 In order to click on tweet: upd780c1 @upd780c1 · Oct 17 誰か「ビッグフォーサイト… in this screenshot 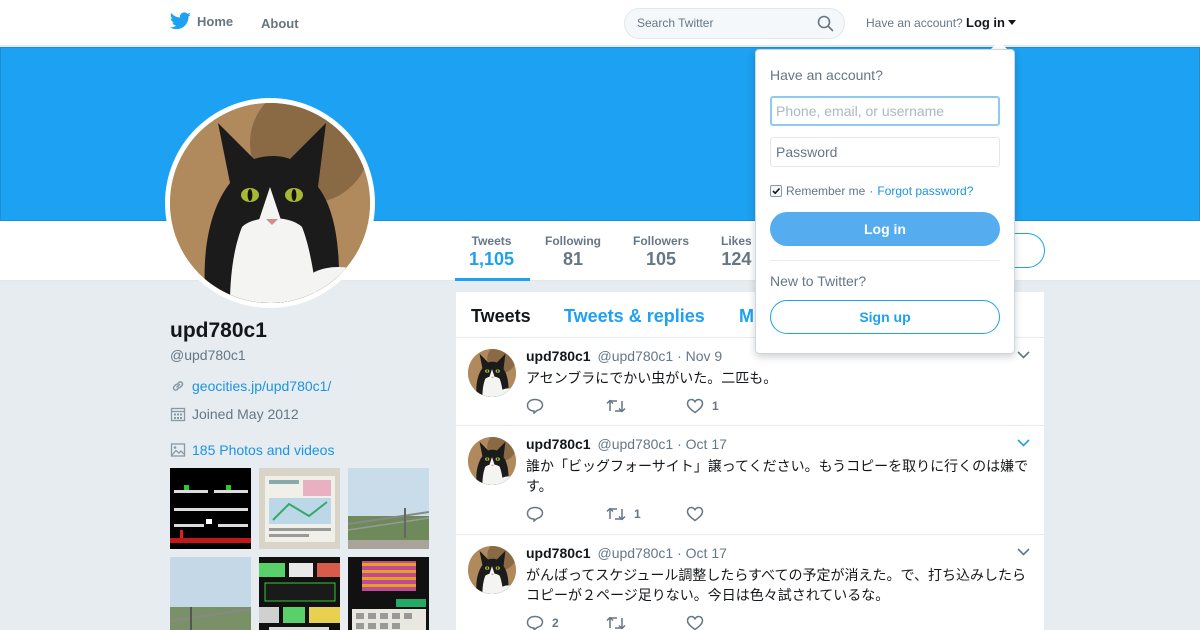, I will do `click(750, 480)`.